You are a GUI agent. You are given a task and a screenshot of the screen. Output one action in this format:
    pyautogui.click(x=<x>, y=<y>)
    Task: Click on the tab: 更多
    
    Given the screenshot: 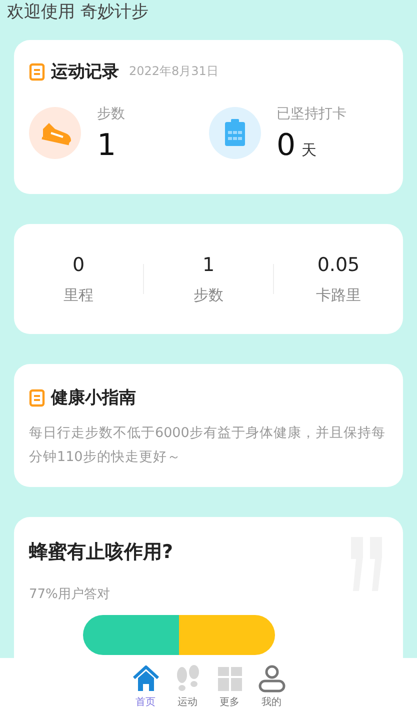 What is the action you would take?
    pyautogui.click(x=229, y=686)
    